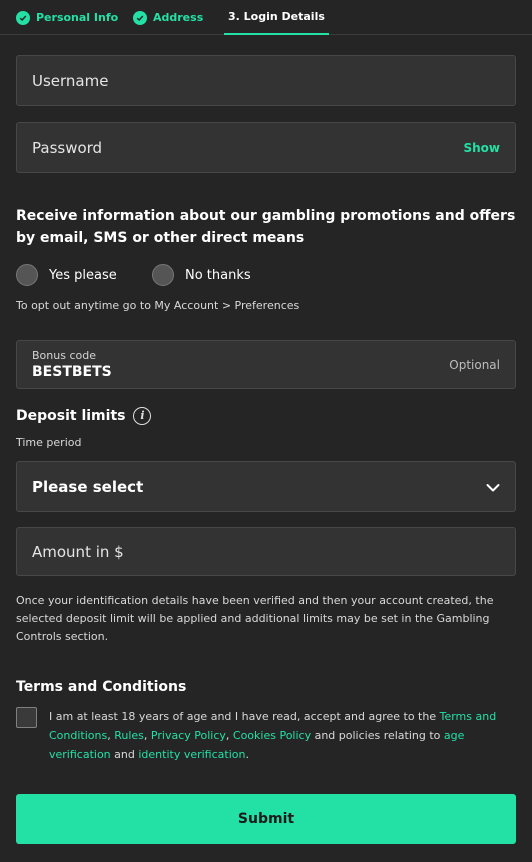 The width and height of the screenshot is (532, 862). Describe the element at coordinates (124, 754) in the screenshot. I see `terms-text-part: and` at that location.